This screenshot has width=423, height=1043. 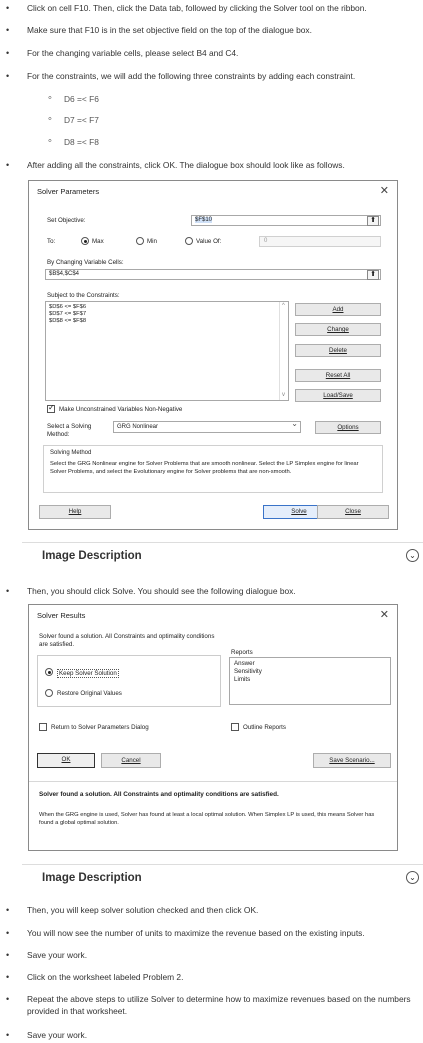 I want to click on changing-cells-label: By Changing Variable Cells:, so click(x=85, y=262).